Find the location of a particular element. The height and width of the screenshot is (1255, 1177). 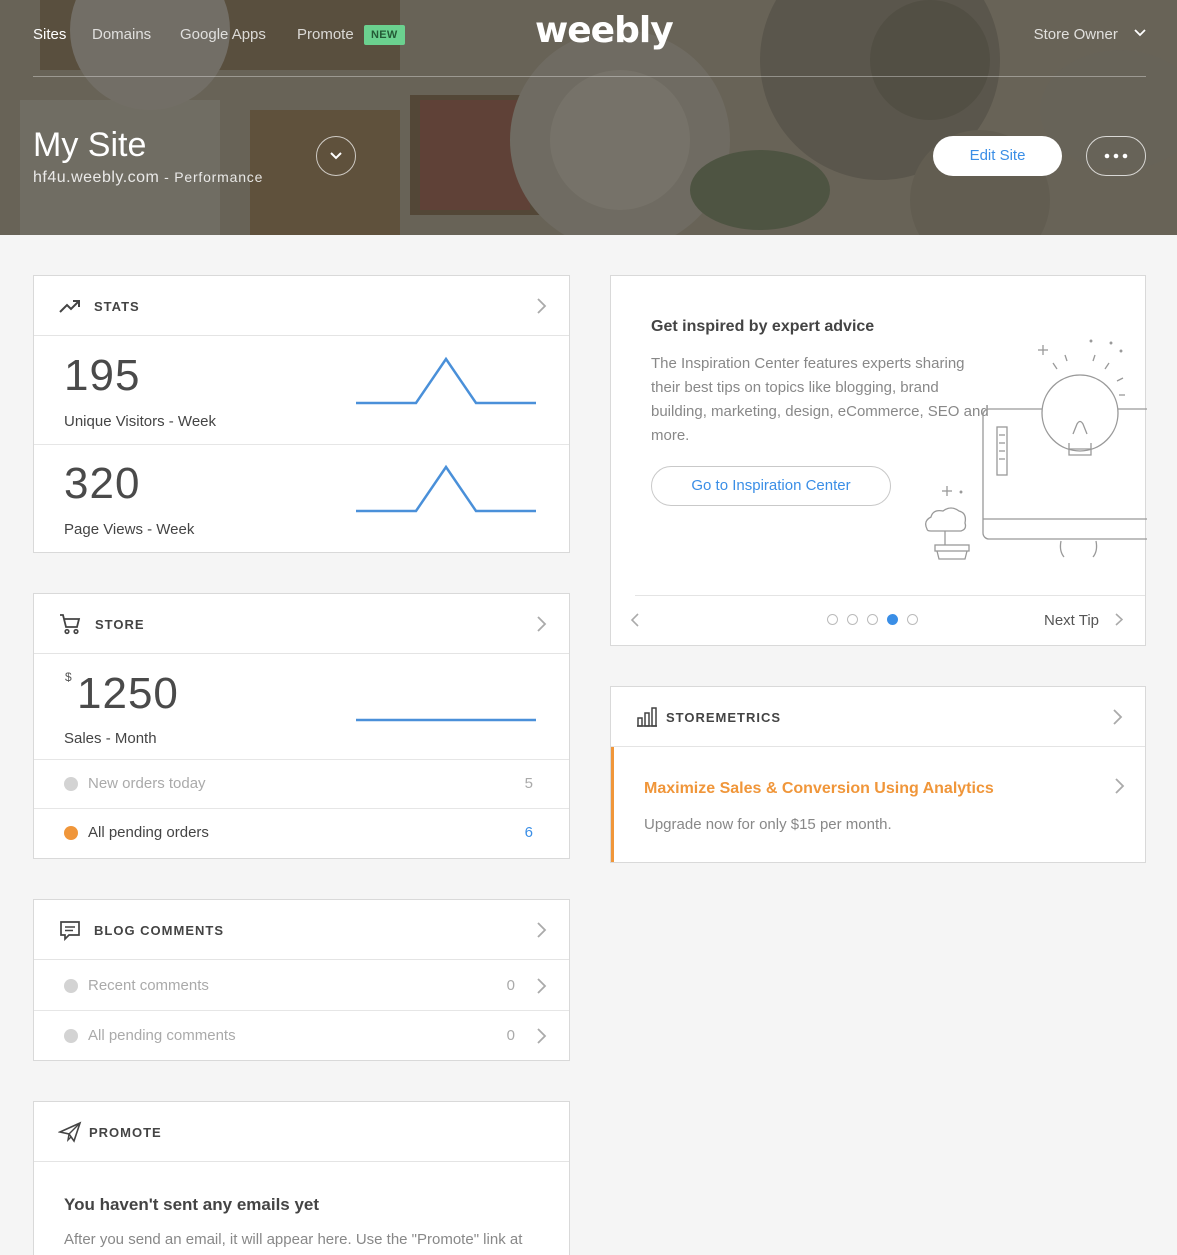

pending-comments-row: All pending comments 0 is located at coordinates (301, 1036).